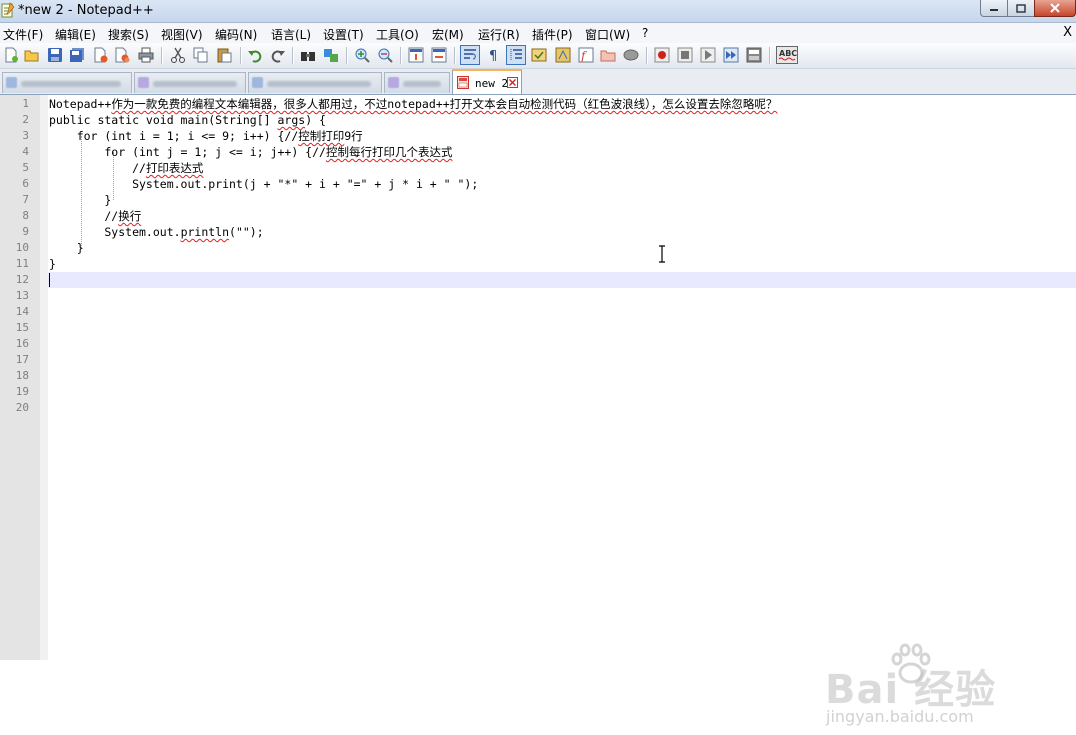 Image resolution: width=1076 pixels, height=735 pixels. I want to click on close-all-icon, so click(122, 55).